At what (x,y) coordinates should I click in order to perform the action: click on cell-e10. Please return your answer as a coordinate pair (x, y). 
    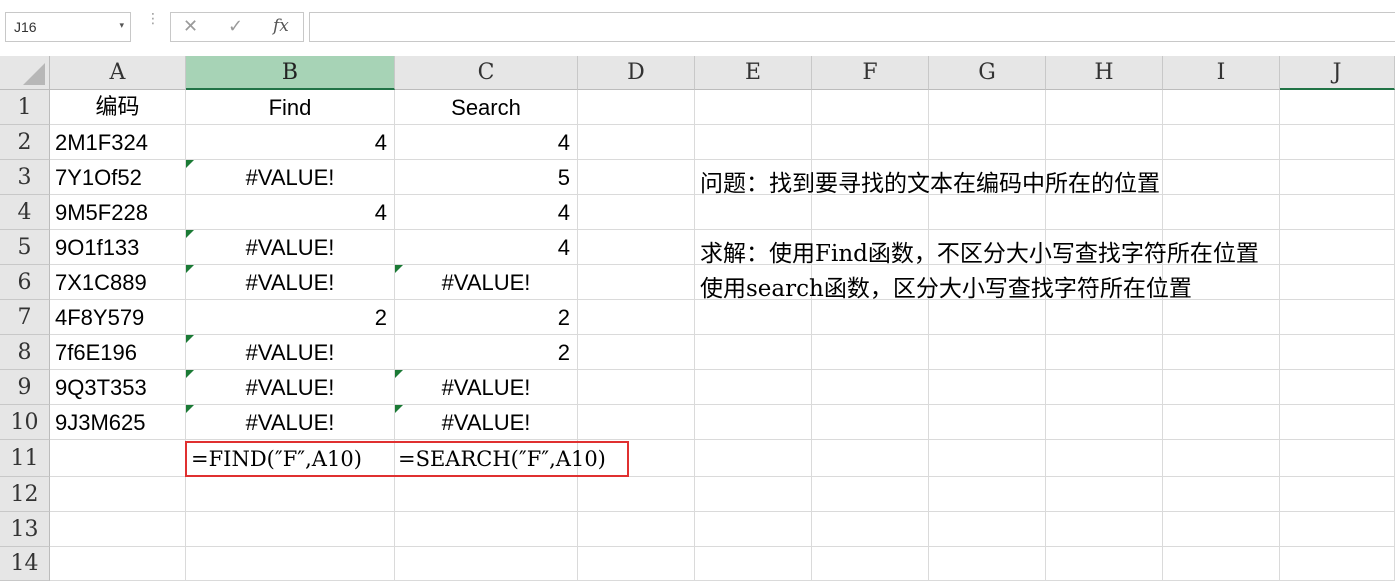
    Looking at the image, I should click on (753, 422).